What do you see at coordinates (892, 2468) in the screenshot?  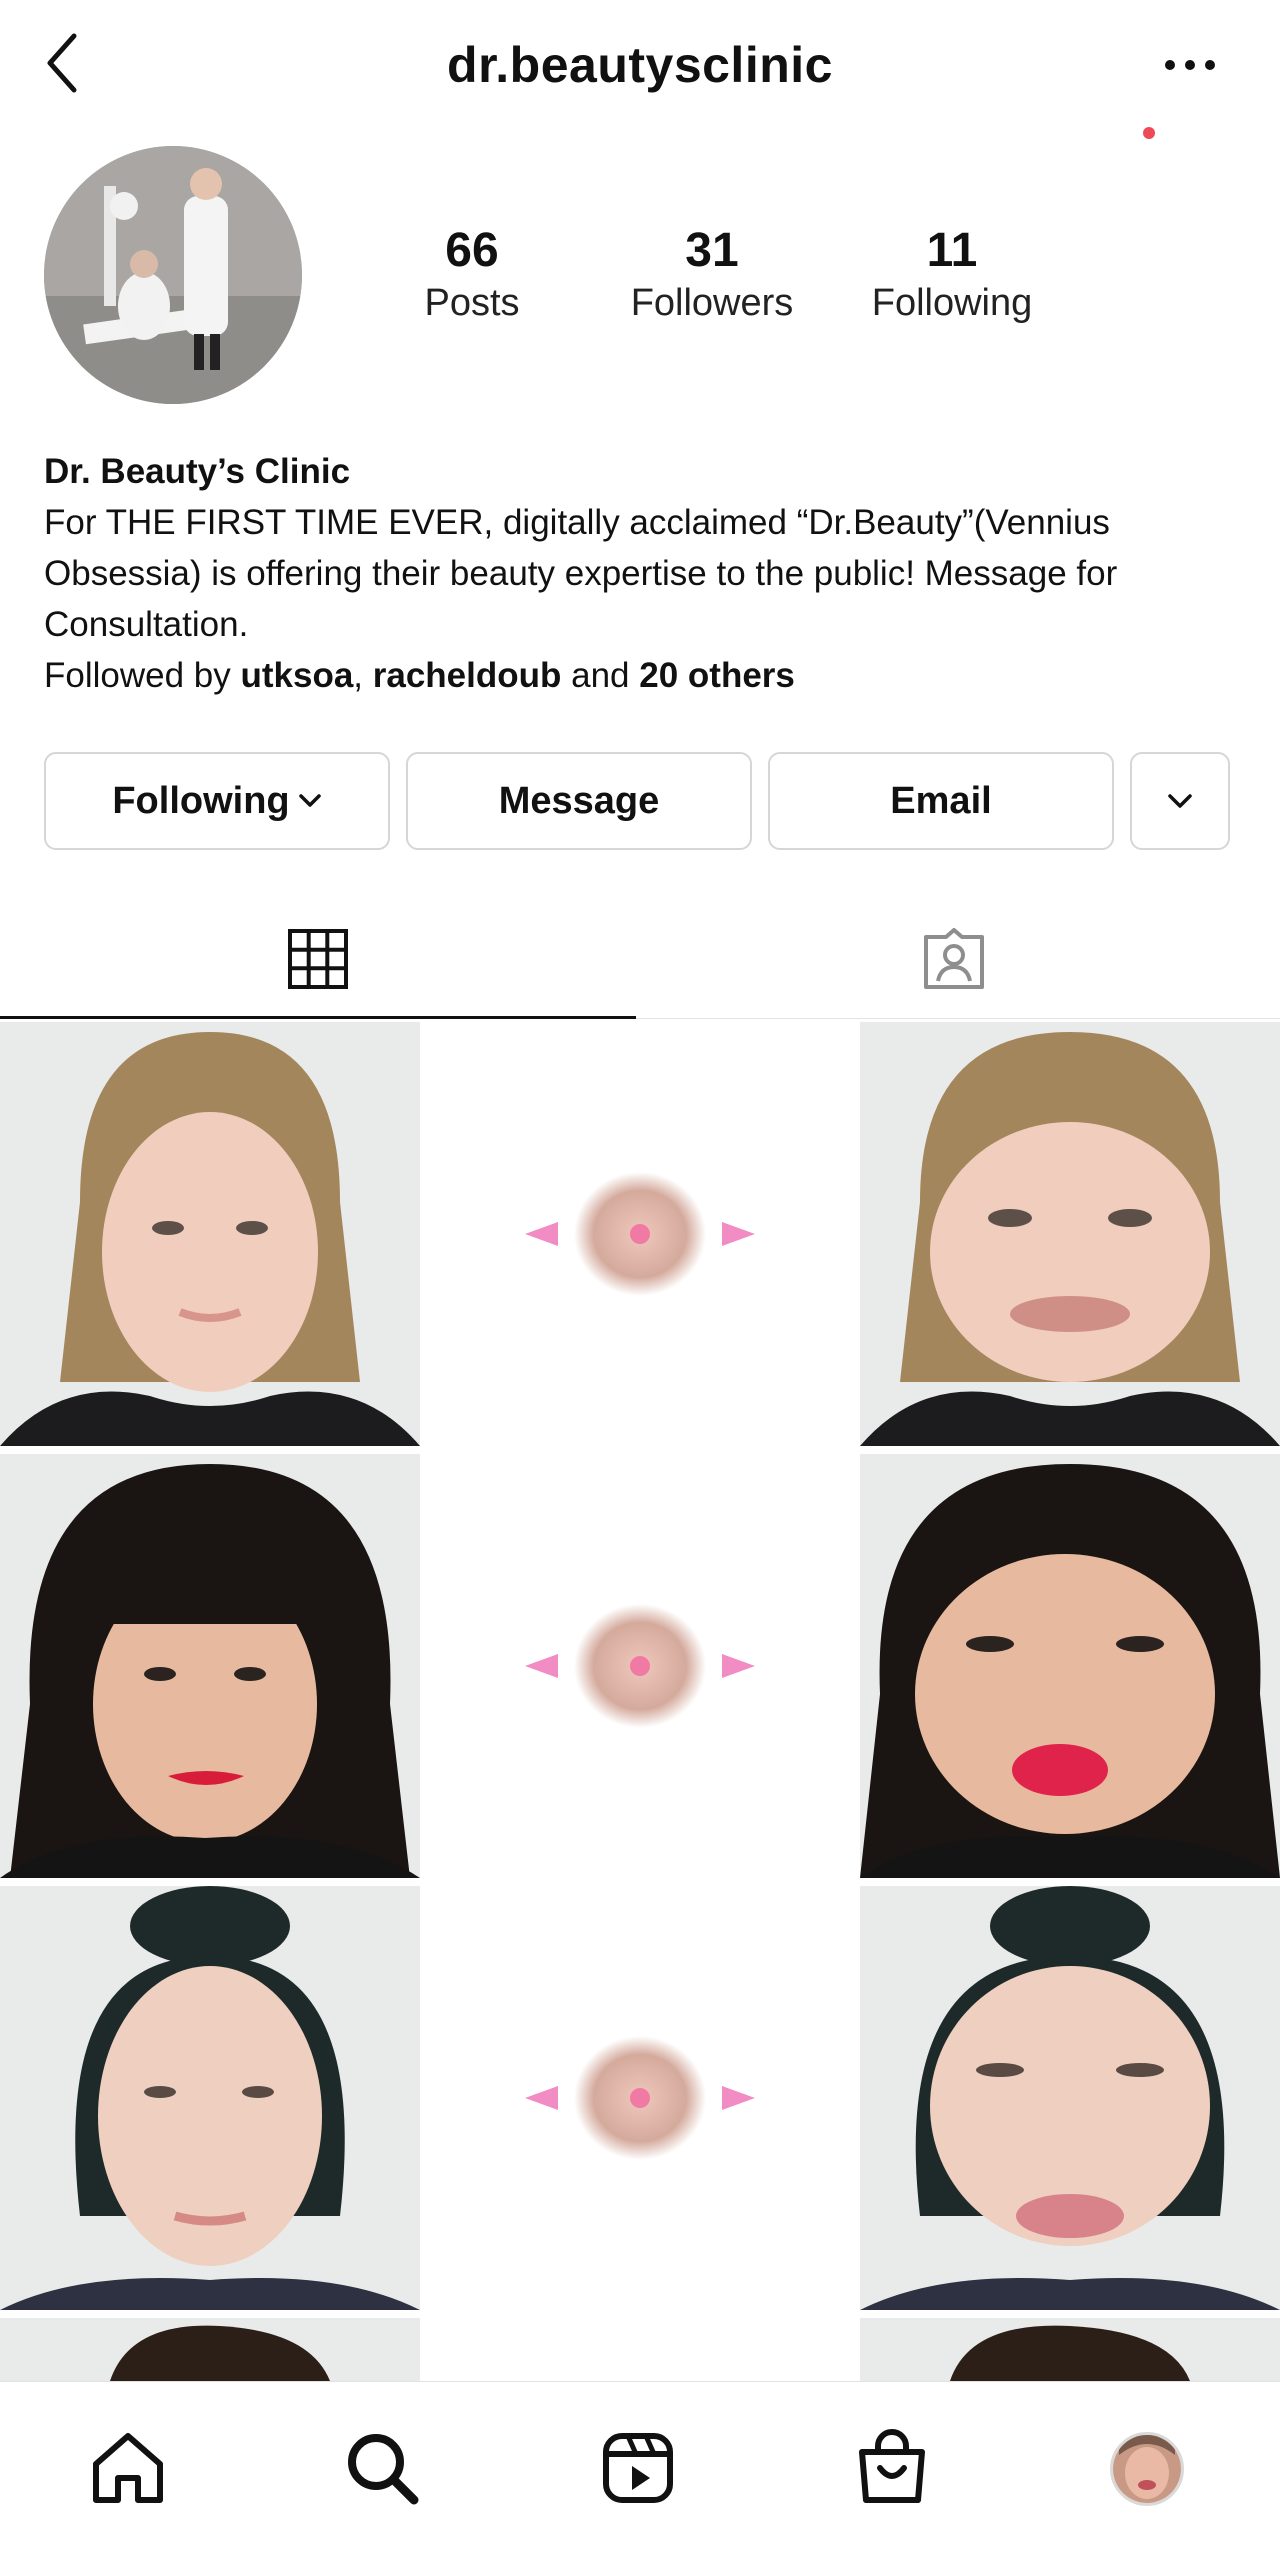 I see `shop-icon` at bounding box center [892, 2468].